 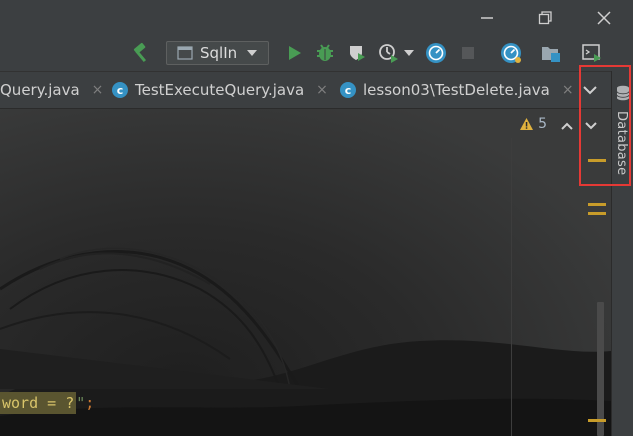 What do you see at coordinates (40, 90) in the screenshot?
I see `tab-label: Query.java` at bounding box center [40, 90].